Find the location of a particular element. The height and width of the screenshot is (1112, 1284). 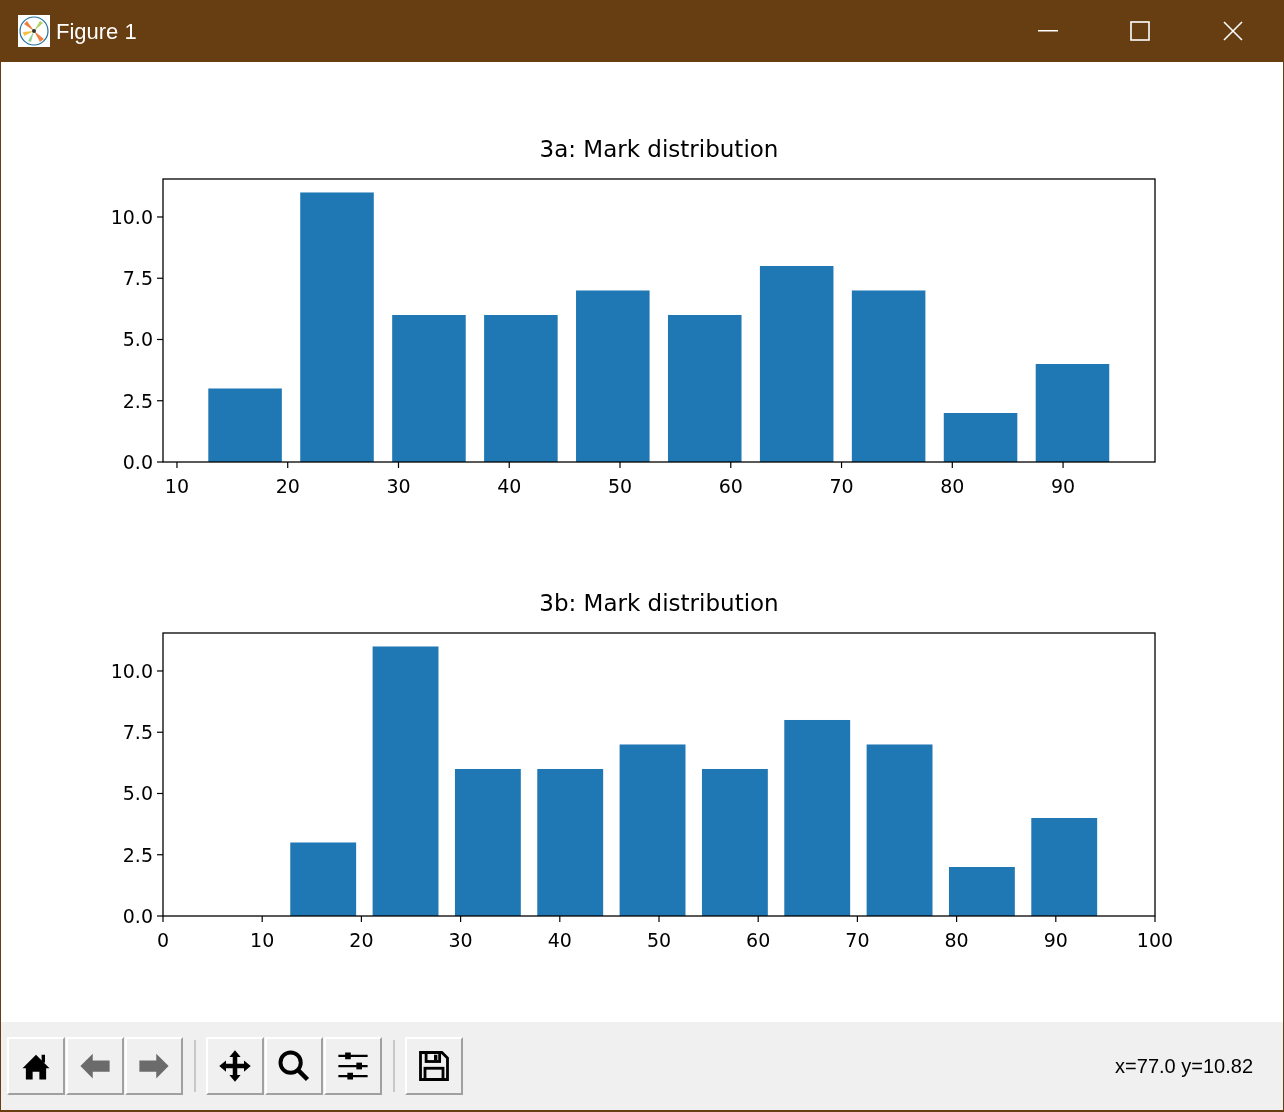

tick-label: 100 is located at coordinates (1155, 940).